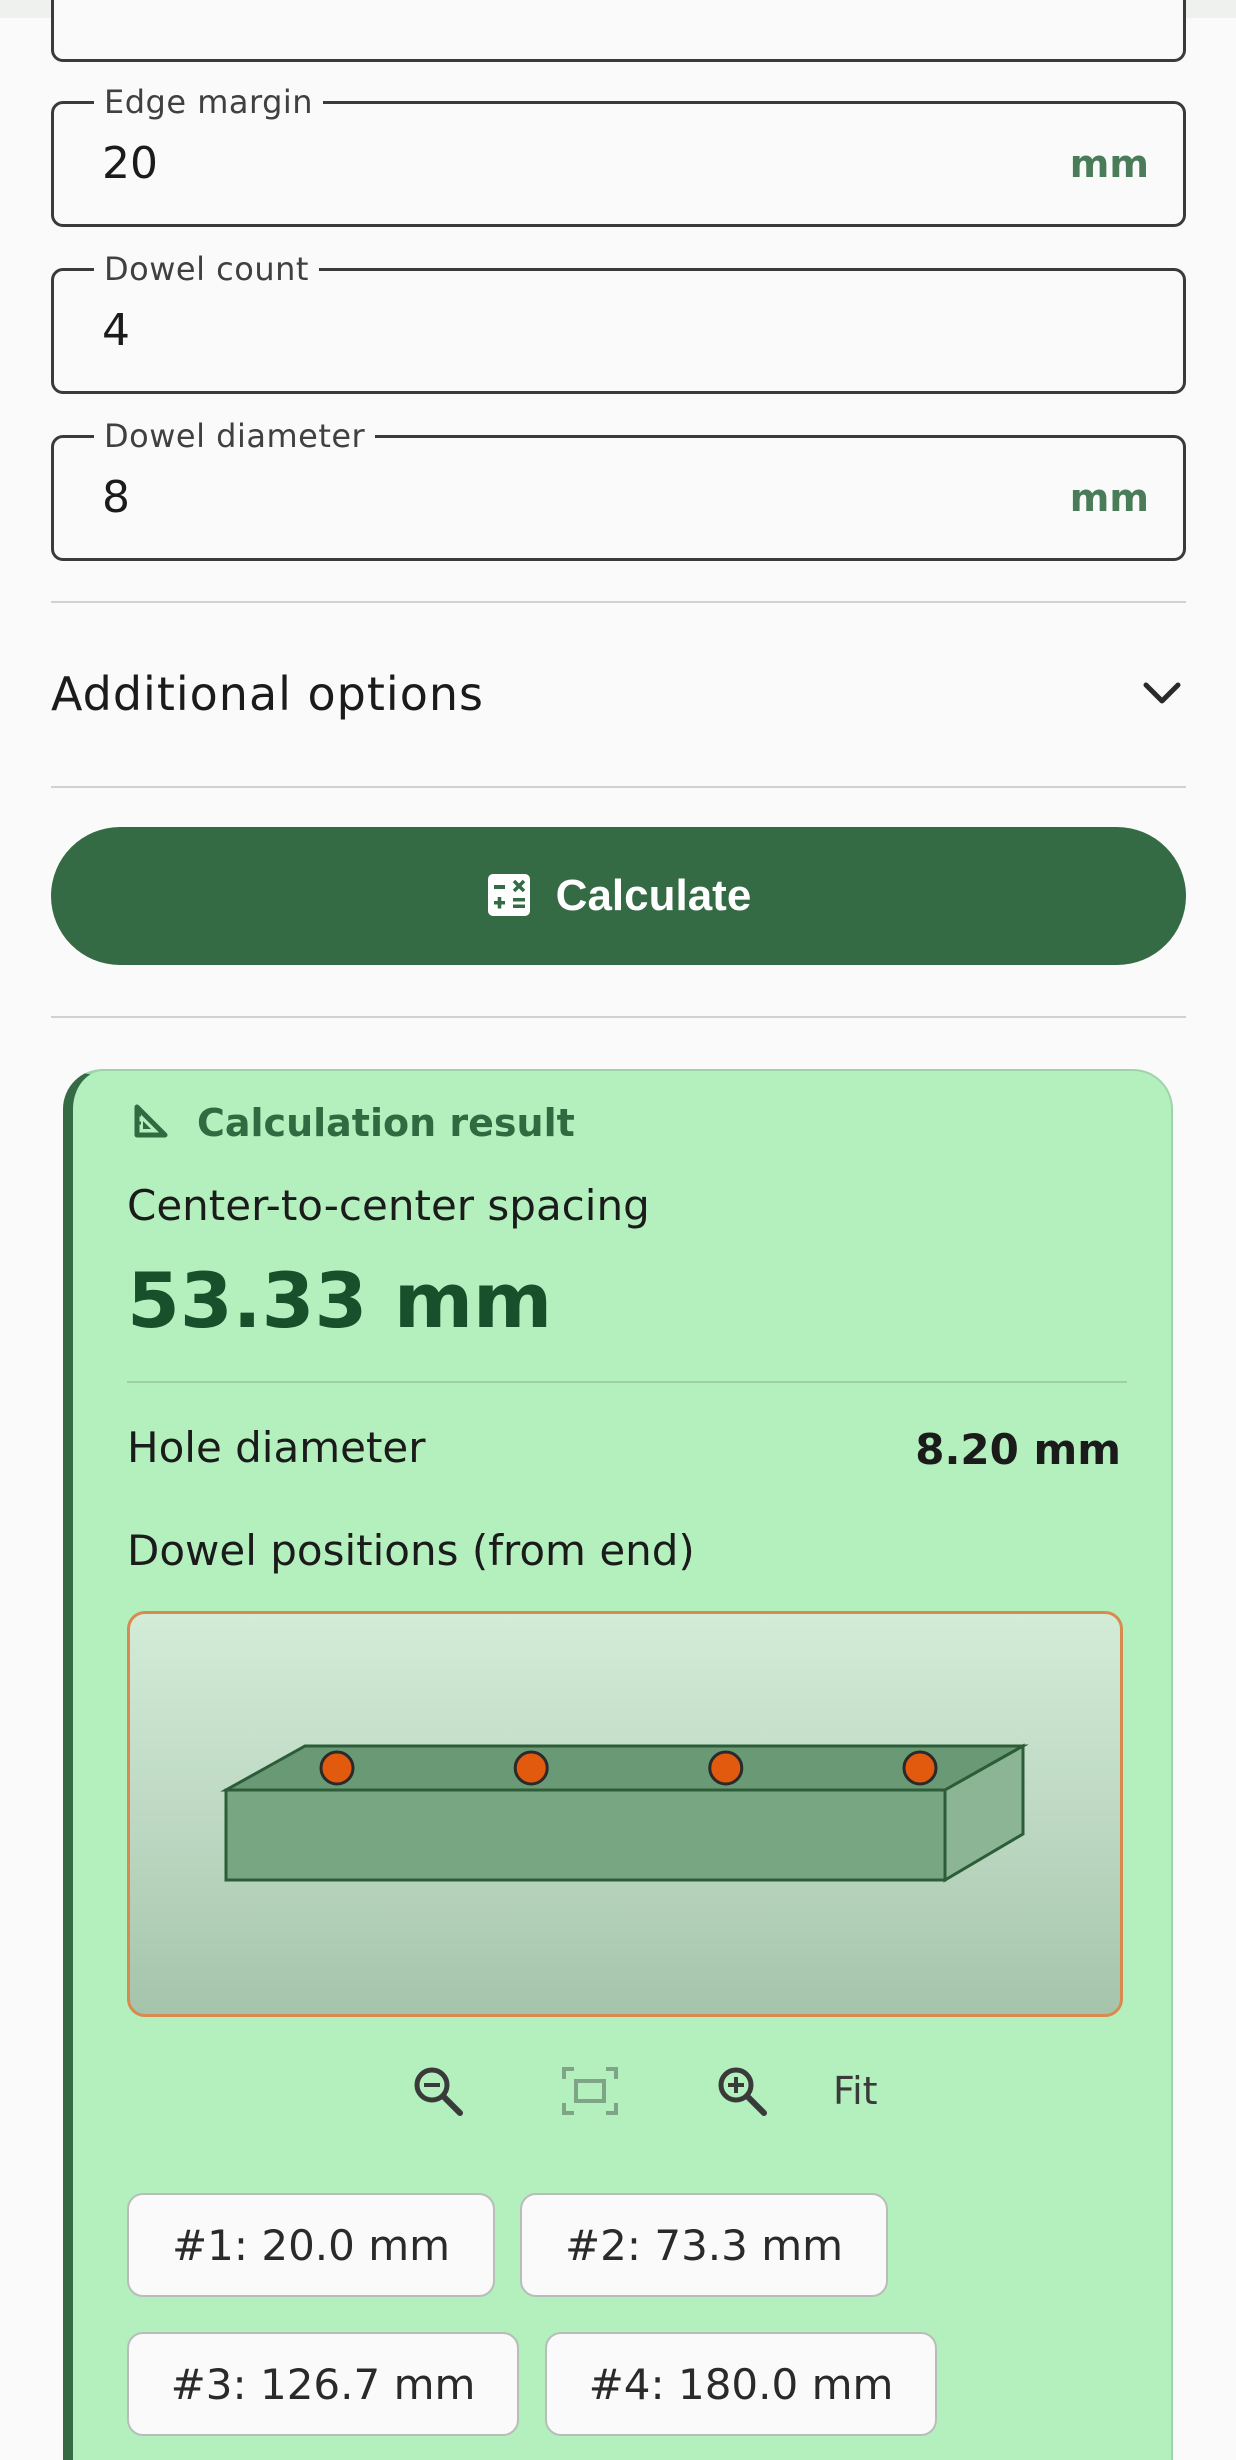 This screenshot has height=2460, width=1236. What do you see at coordinates (311, 2245) in the screenshot?
I see `position-chip-1: #1: 20.0 mm` at bounding box center [311, 2245].